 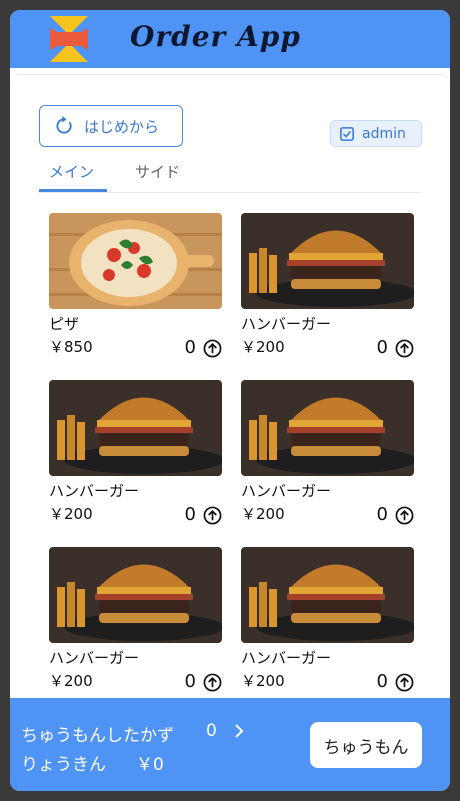 What do you see at coordinates (157, 171) in the screenshot?
I see `tab-side: サイド` at bounding box center [157, 171].